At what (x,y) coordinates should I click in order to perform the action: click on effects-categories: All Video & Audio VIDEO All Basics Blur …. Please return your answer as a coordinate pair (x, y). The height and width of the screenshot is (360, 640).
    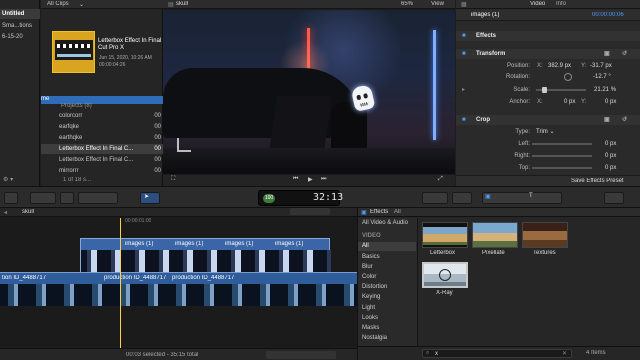
    Looking at the image, I should click on (388, 282).